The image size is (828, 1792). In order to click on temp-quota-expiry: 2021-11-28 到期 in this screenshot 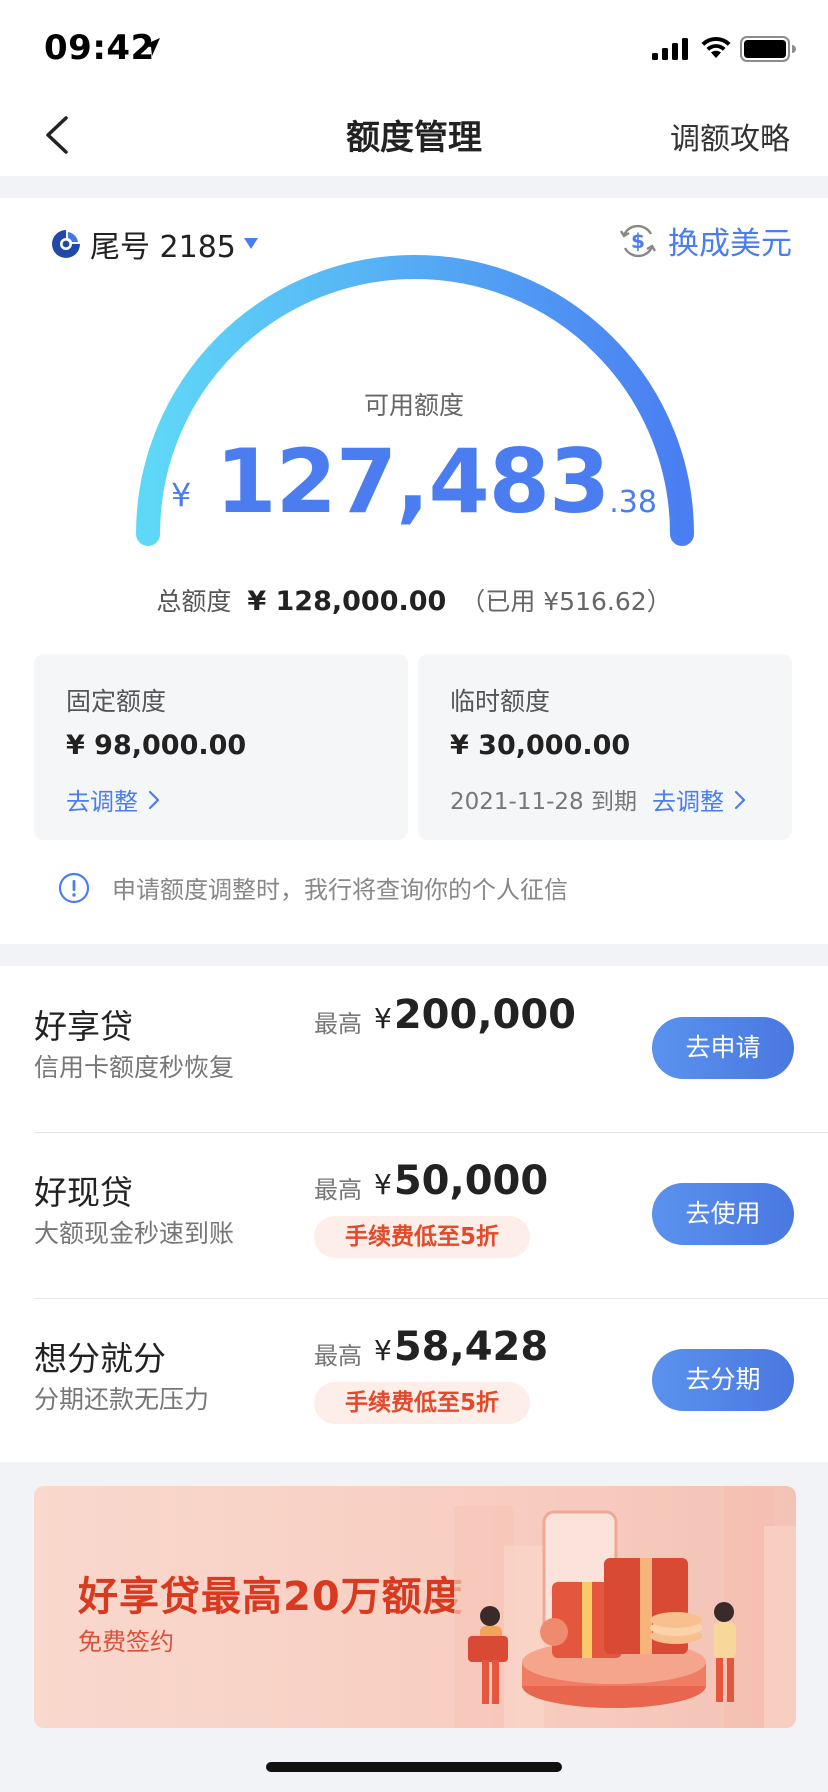, I will do `click(543, 802)`.